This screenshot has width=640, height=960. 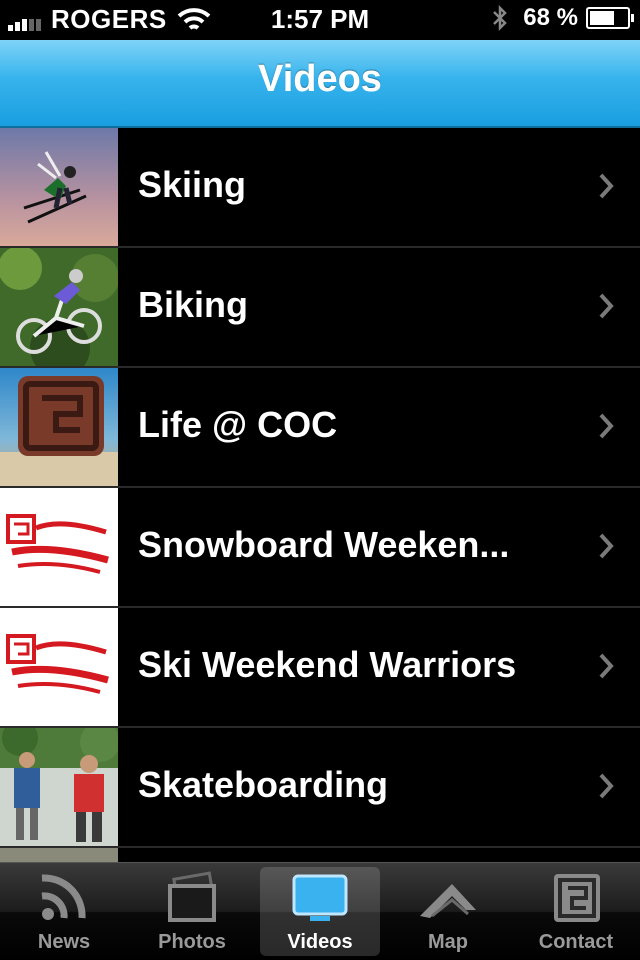 What do you see at coordinates (192, 896) in the screenshot?
I see `photos-icon` at bounding box center [192, 896].